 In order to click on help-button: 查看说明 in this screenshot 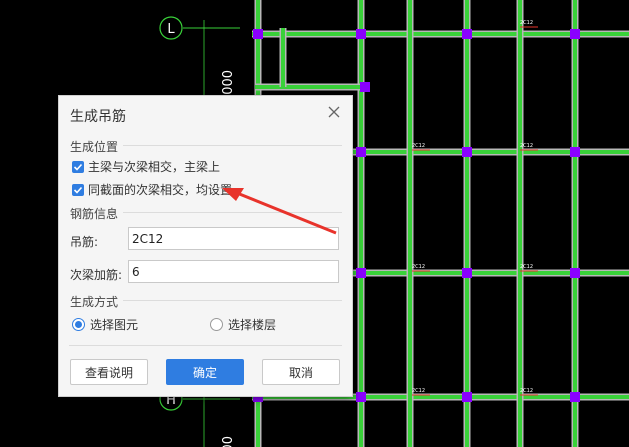, I will do `click(109, 372)`.